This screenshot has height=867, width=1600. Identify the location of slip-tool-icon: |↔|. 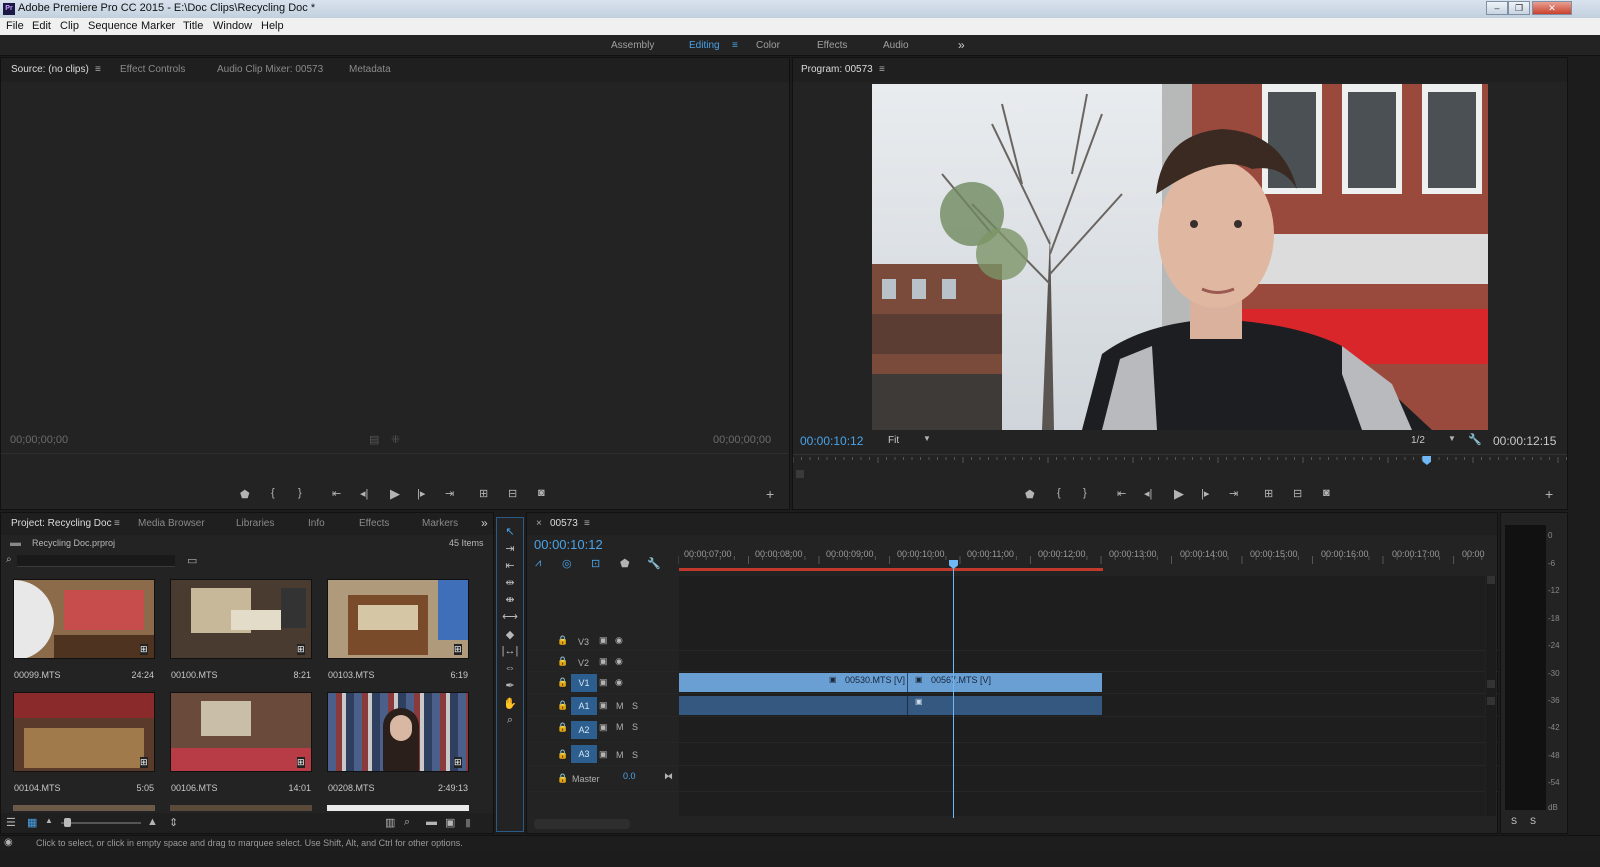
(510, 653).